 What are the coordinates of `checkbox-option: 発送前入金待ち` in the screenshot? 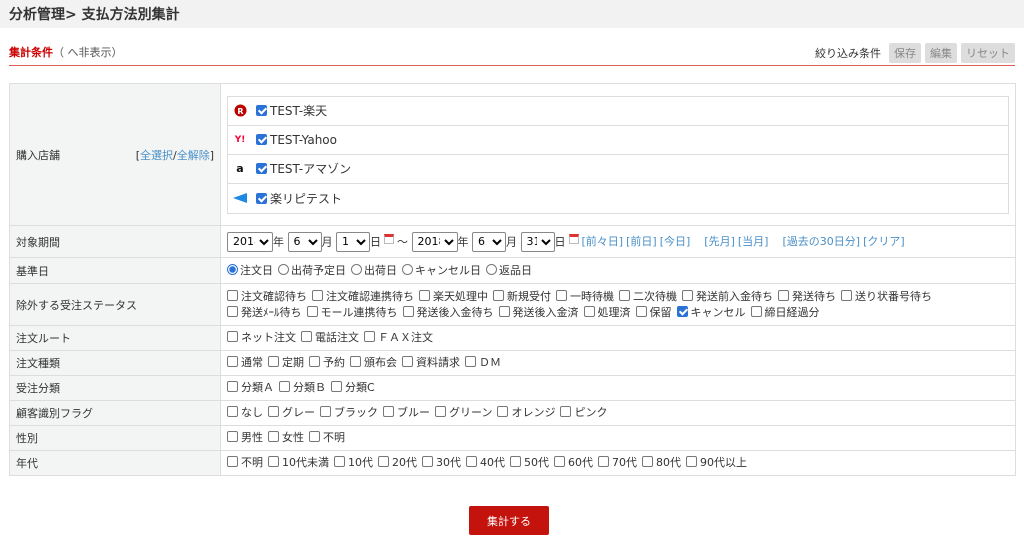 It's located at (727, 297).